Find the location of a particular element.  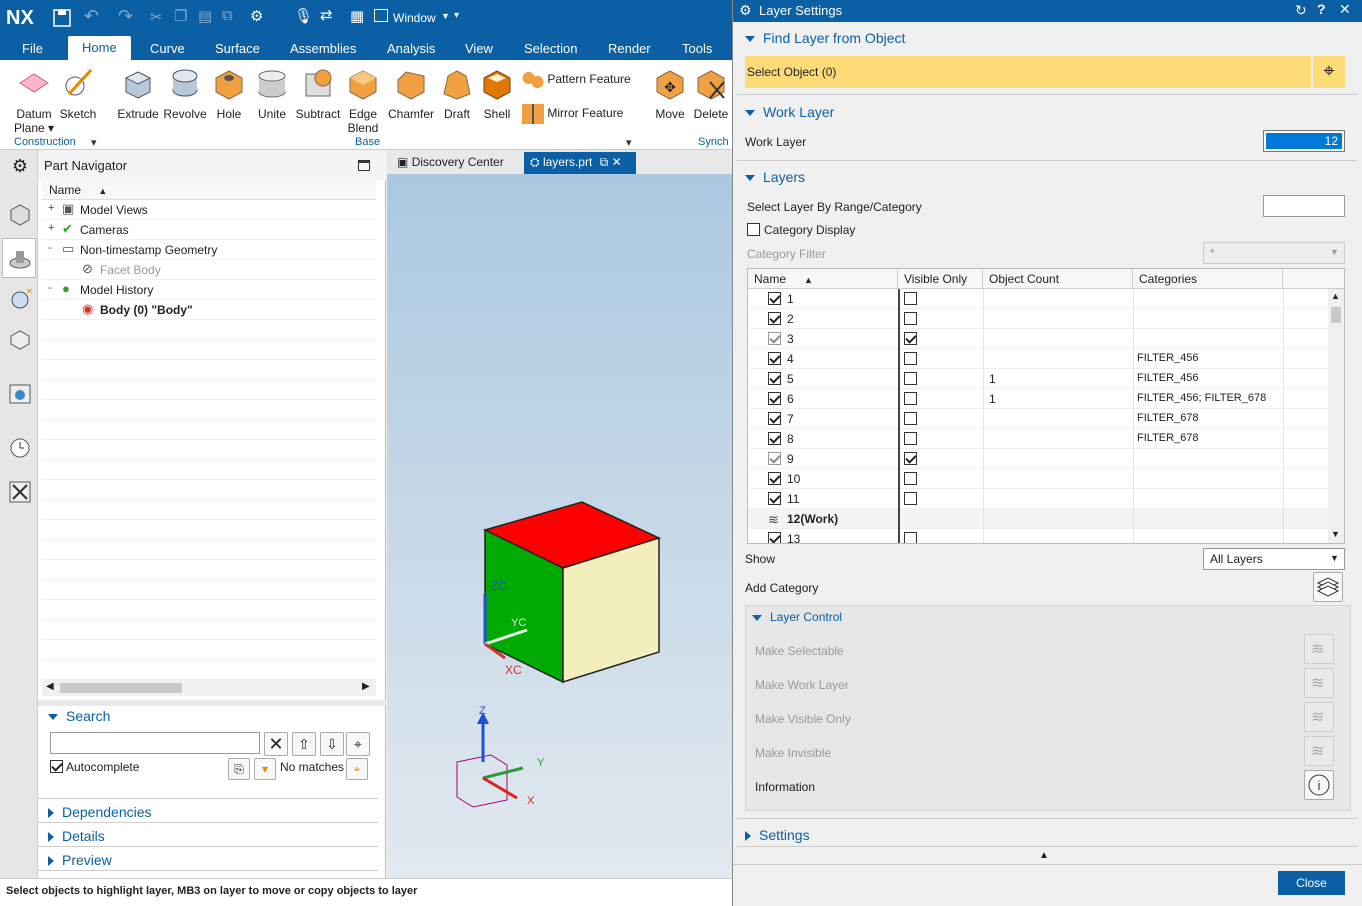

menu-curve: Curve is located at coordinates (167, 48).